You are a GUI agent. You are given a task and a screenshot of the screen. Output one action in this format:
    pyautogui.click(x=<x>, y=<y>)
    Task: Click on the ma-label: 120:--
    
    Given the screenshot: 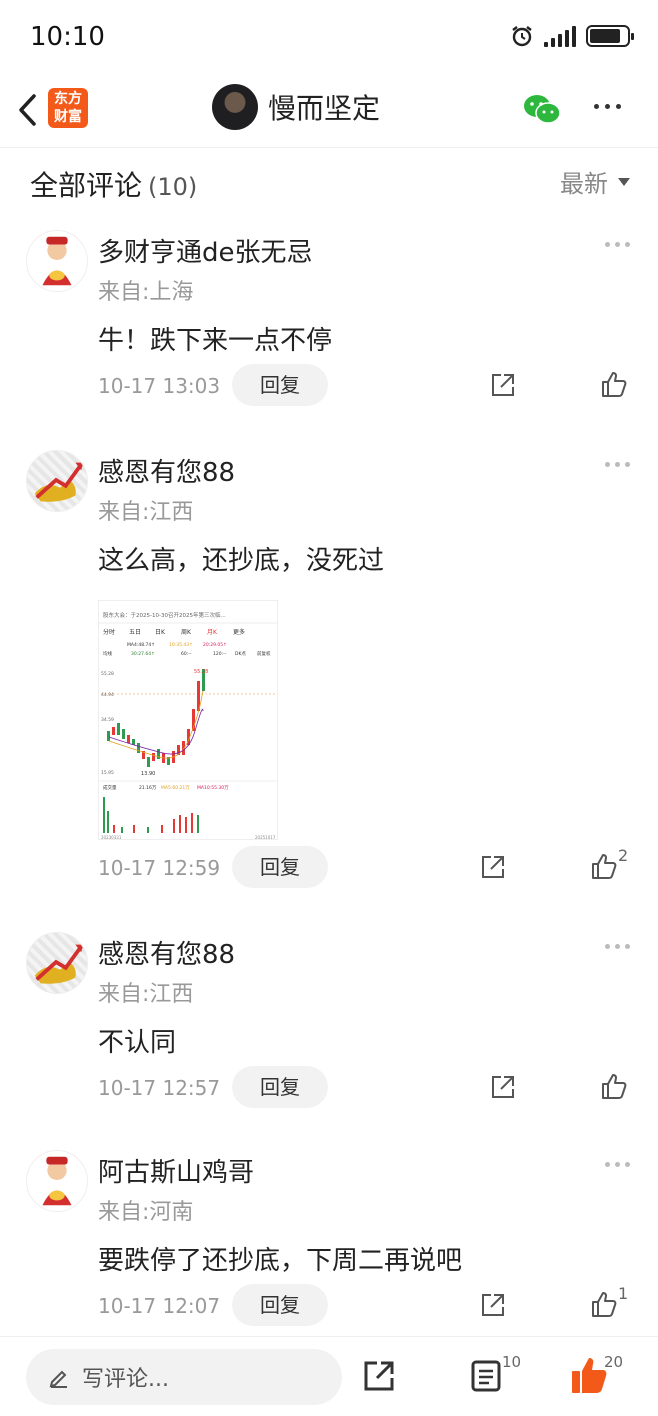 What is the action you would take?
    pyautogui.click(x=220, y=654)
    